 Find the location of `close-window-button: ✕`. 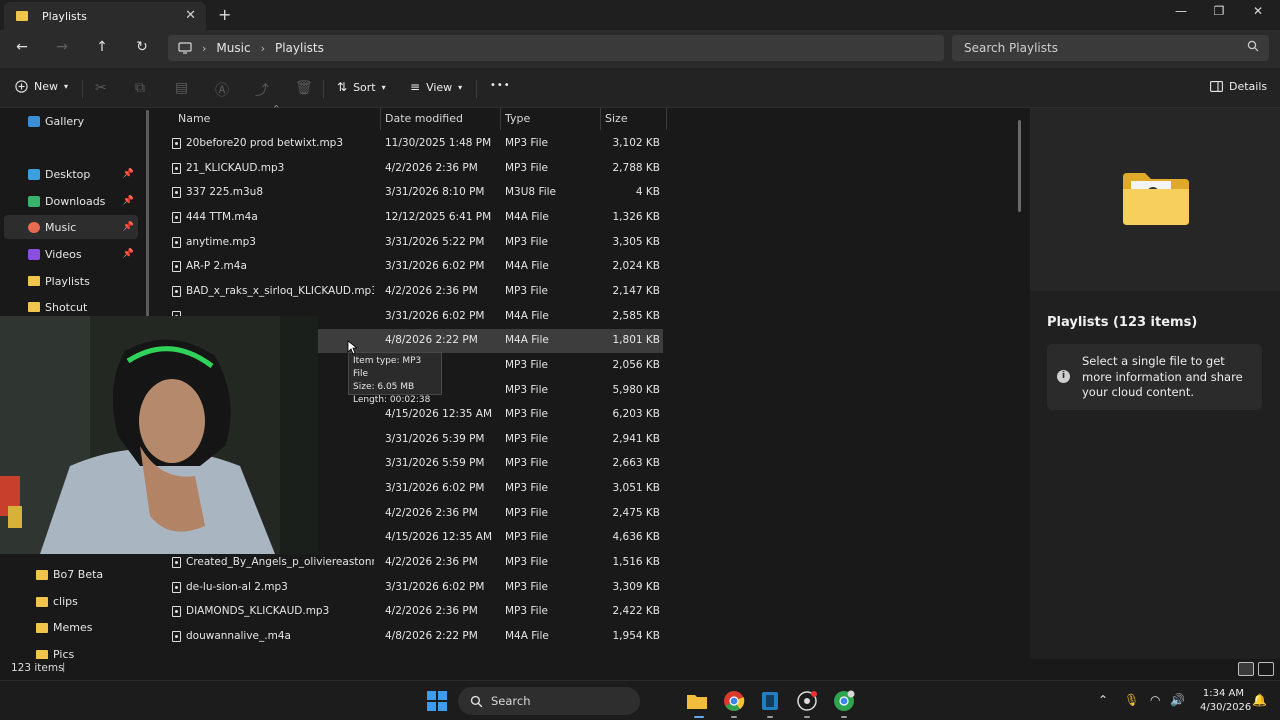

close-window-button: ✕ is located at coordinates (1258, 11).